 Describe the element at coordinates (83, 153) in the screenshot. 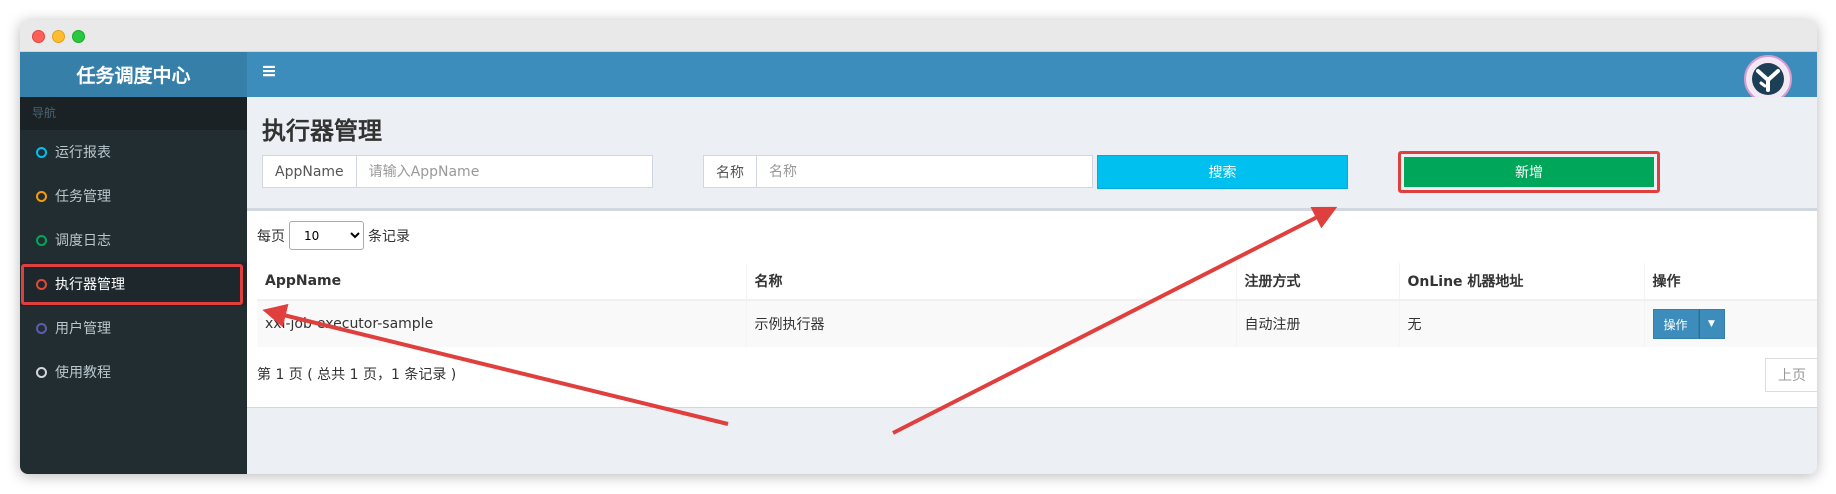

I see `sidebar-item-label: 运行报表` at that location.